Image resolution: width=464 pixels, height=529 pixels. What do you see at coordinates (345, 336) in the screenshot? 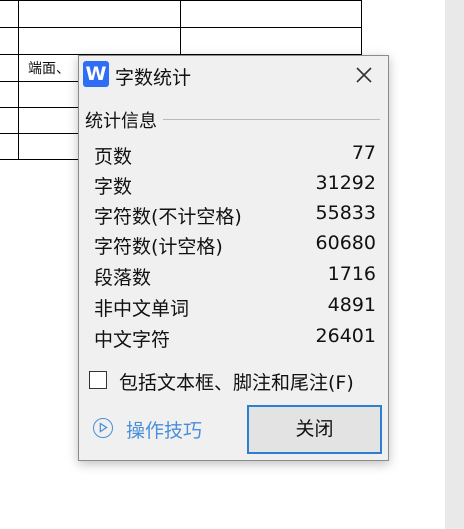
I see `stat-value: 26401` at bounding box center [345, 336].